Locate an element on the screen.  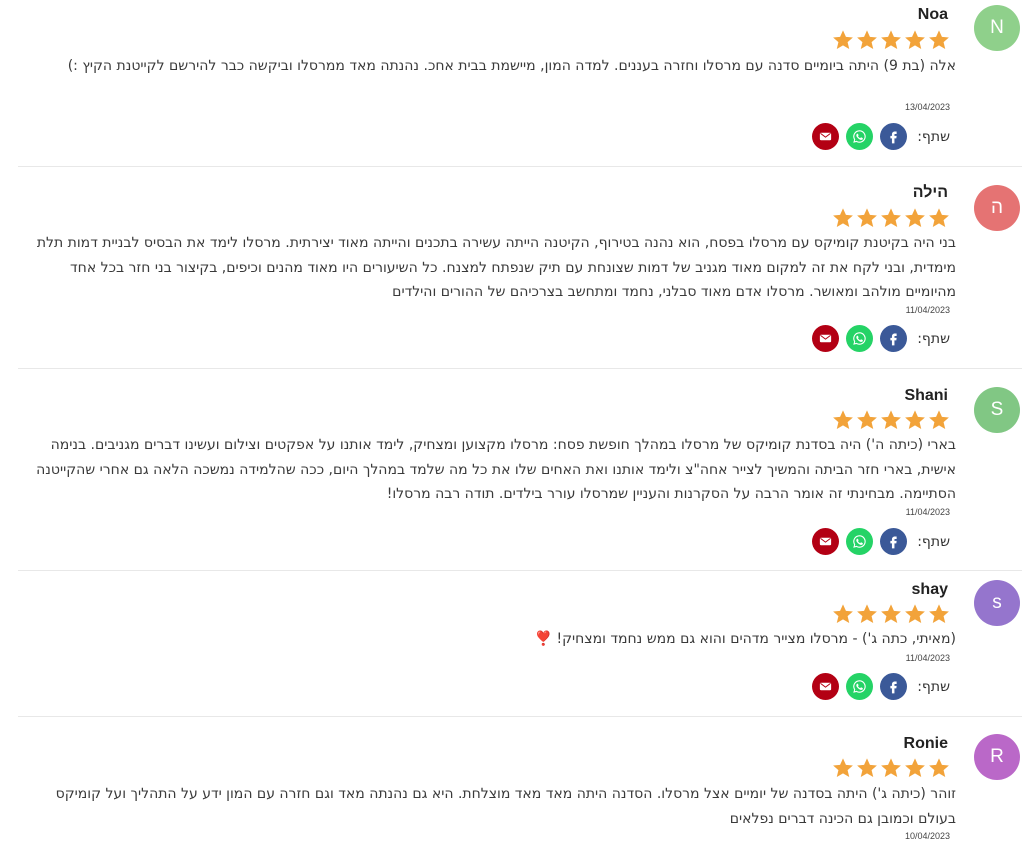
reviewer-name: shay is located at coordinates (929, 589).